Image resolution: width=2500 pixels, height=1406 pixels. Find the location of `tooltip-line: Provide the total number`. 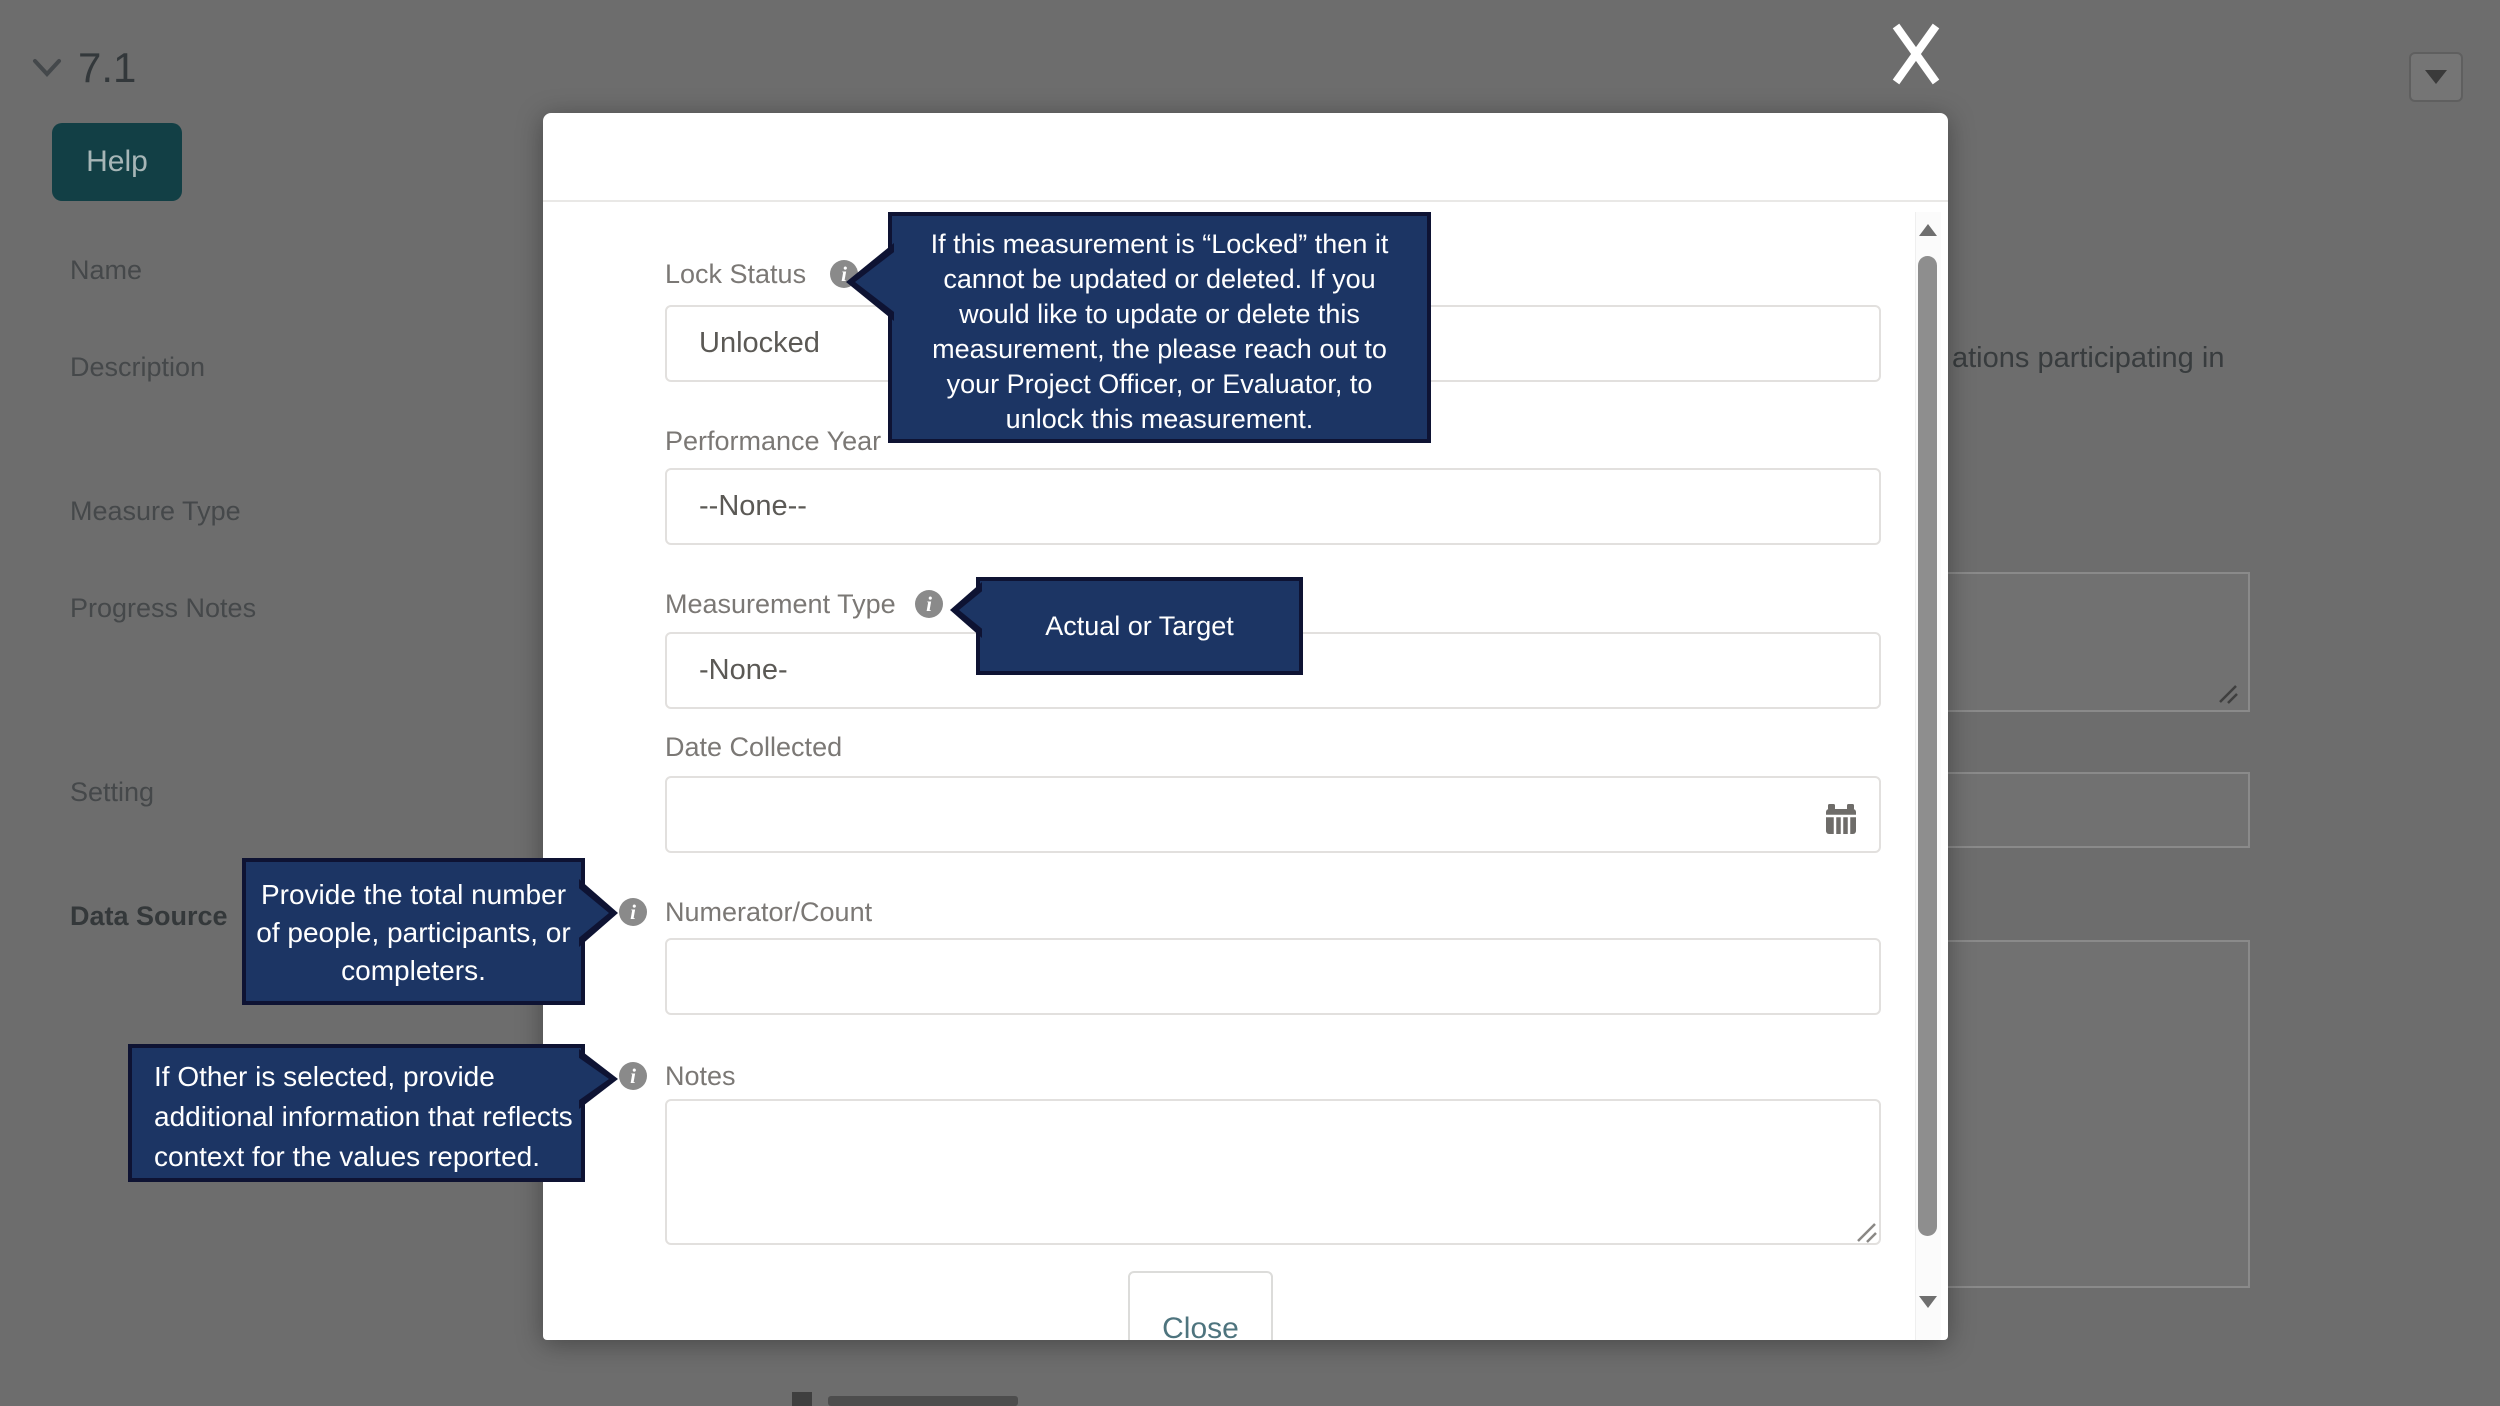

tooltip-line: Provide the total number is located at coordinates (413, 894).